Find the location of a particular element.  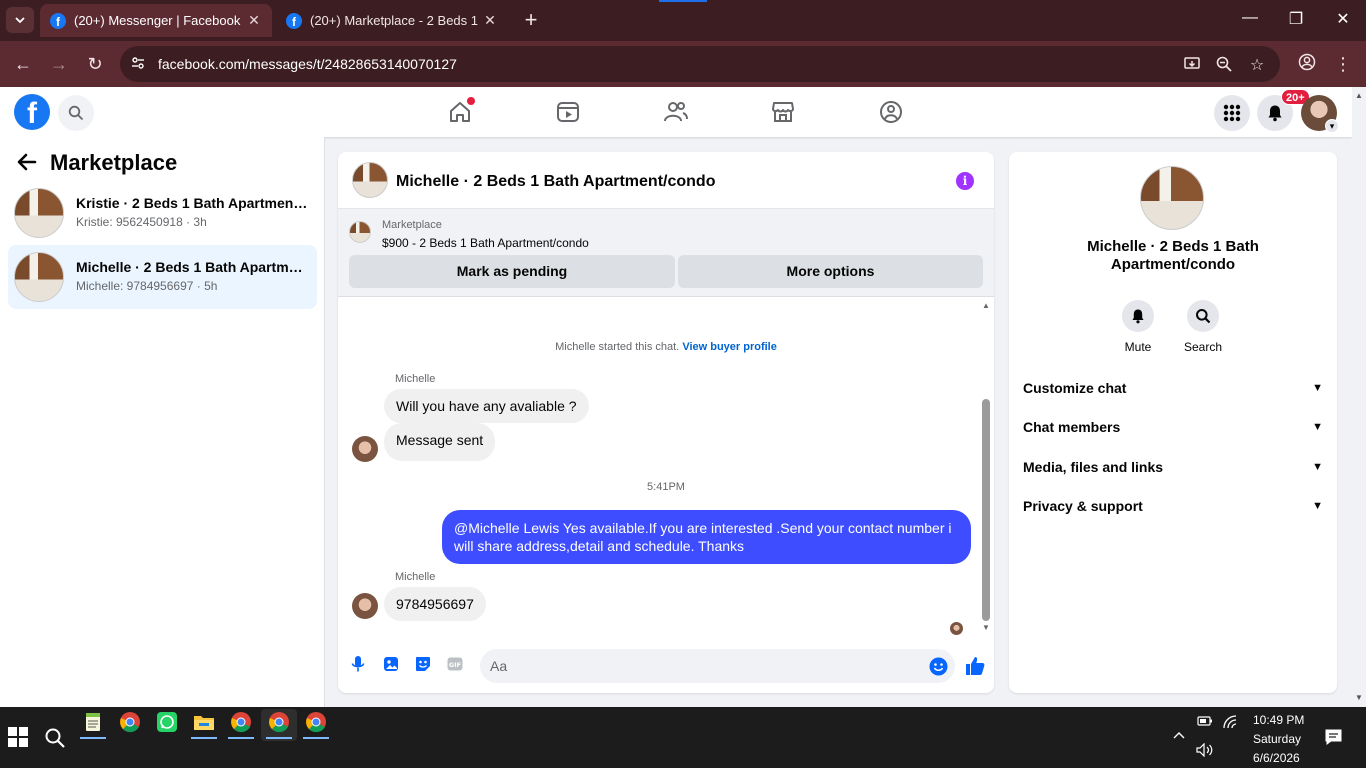

notification-center-icon is located at coordinates (1333, 738).